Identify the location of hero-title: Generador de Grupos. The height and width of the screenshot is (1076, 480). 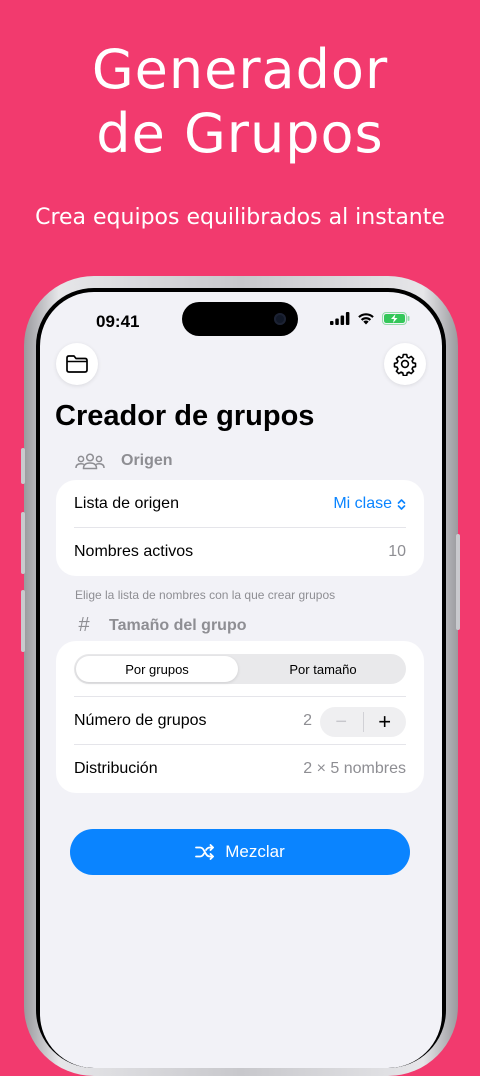
(240, 102).